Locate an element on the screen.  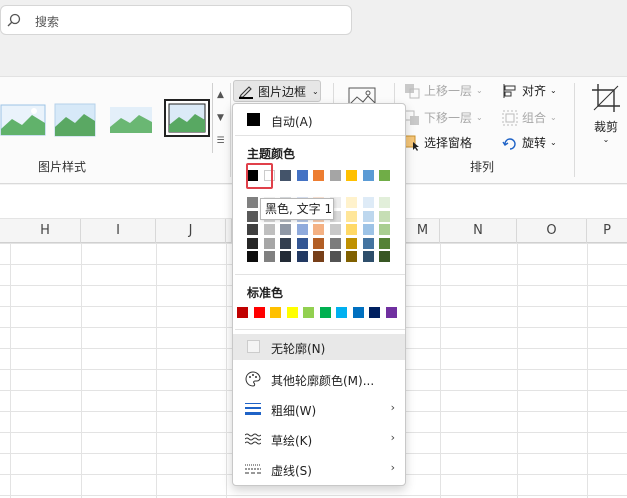
crop-button: 裁剪 ⌄ is located at coordinates (606, 113).